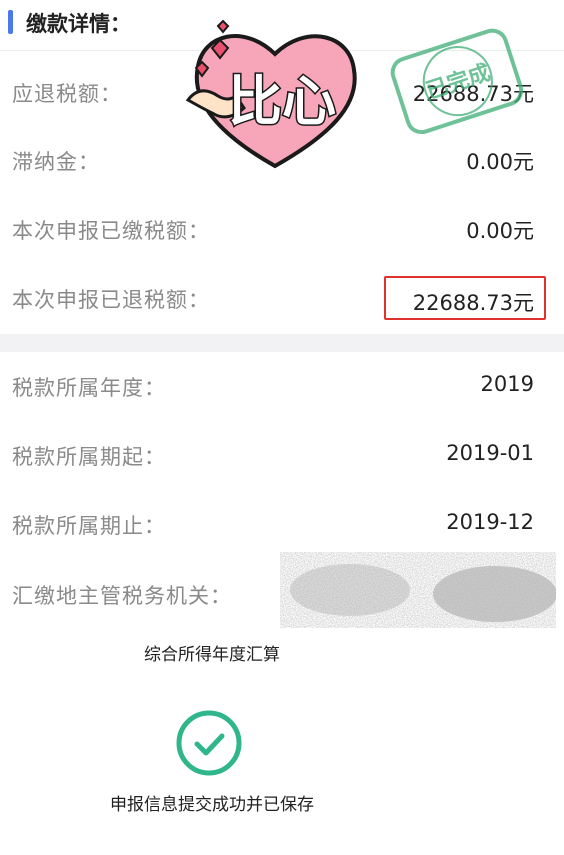 This screenshot has width=564, height=855. I want to click on row-label: 汇缴地主管税务机关：, so click(122, 596).